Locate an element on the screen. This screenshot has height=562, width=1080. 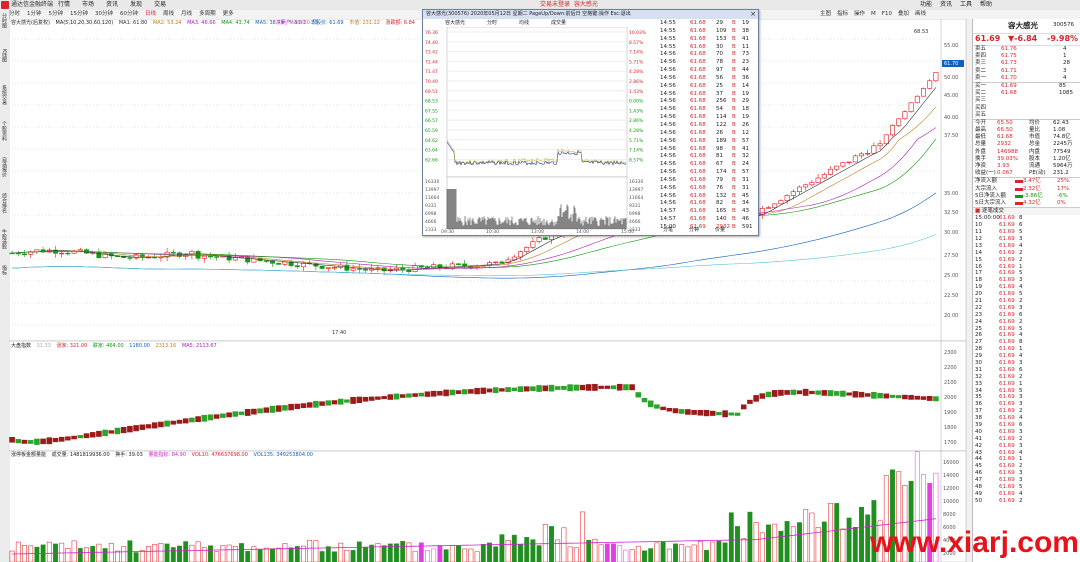
popup-bottom-tab-0: 分笔 is located at coordinates (668, 230).